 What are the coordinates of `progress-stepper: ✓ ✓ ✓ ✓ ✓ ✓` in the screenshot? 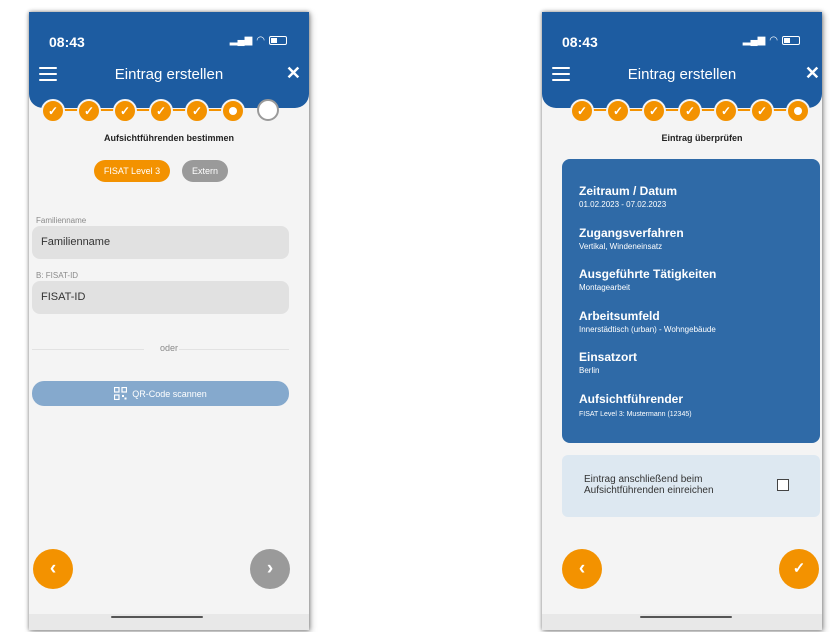 It's located at (682, 110).